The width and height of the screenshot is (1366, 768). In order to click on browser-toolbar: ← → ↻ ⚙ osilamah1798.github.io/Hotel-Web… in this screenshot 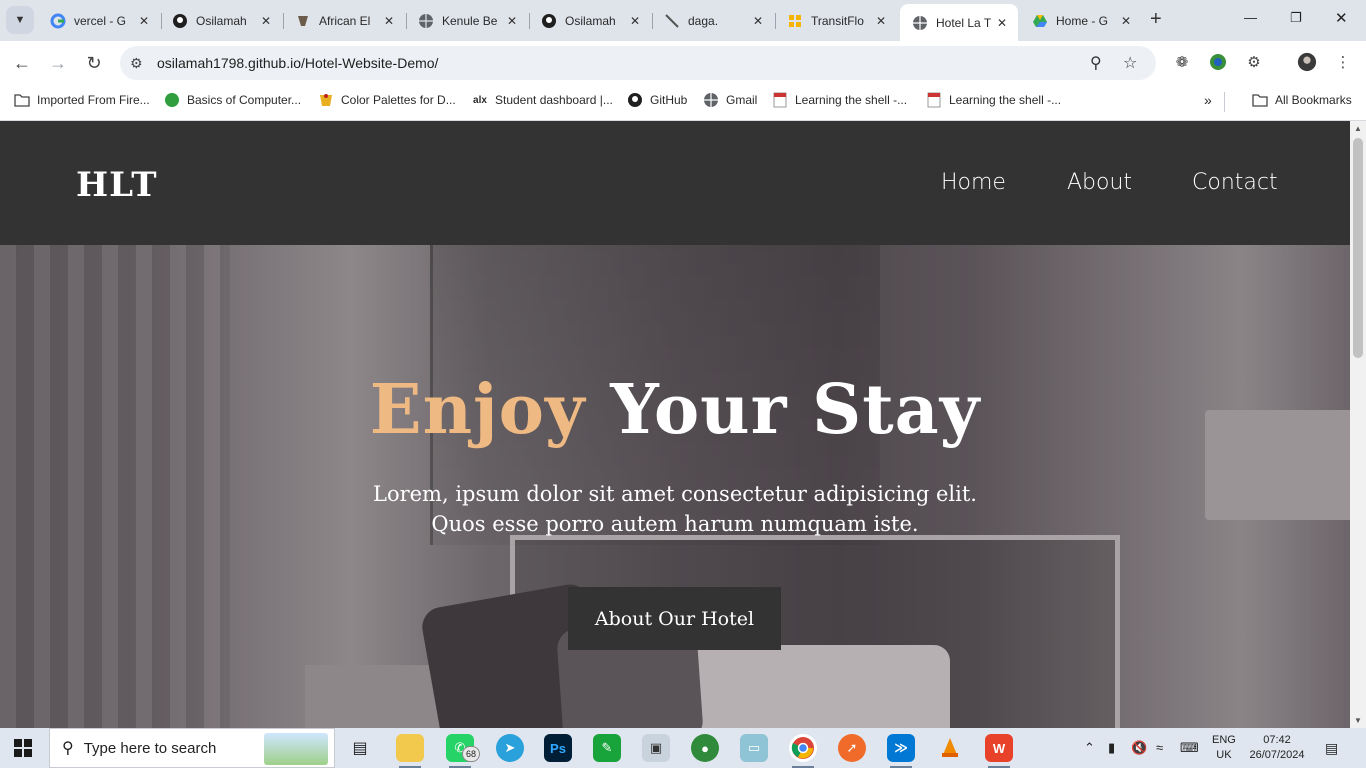, I will do `click(683, 63)`.